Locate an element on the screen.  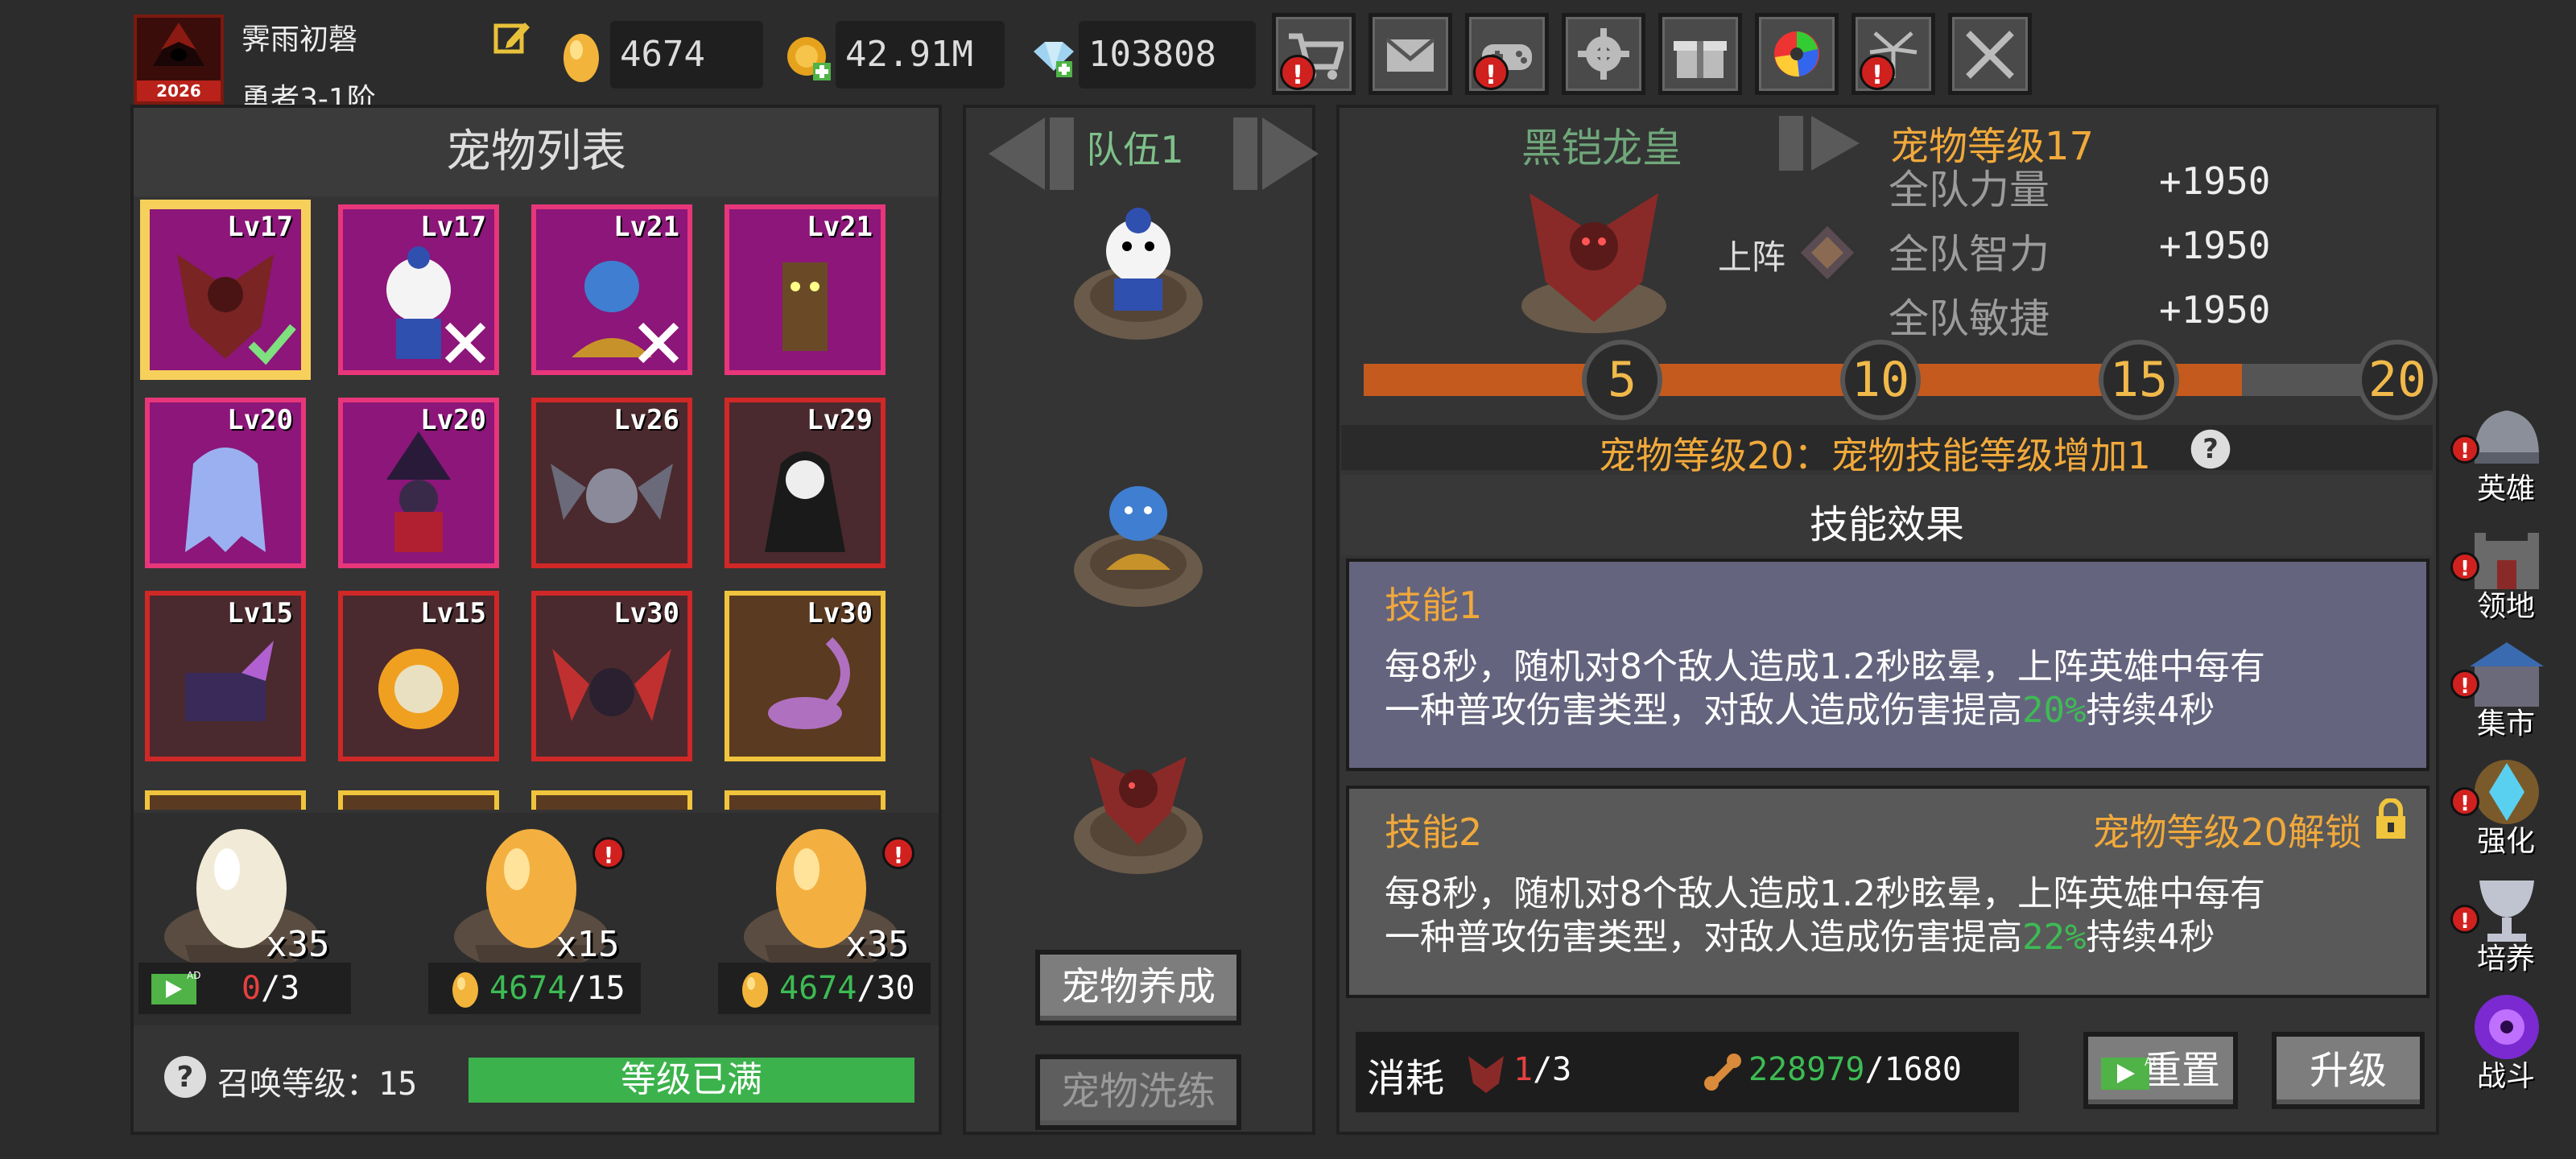
next-pet-arrow-icon is located at coordinates (1835, 143).